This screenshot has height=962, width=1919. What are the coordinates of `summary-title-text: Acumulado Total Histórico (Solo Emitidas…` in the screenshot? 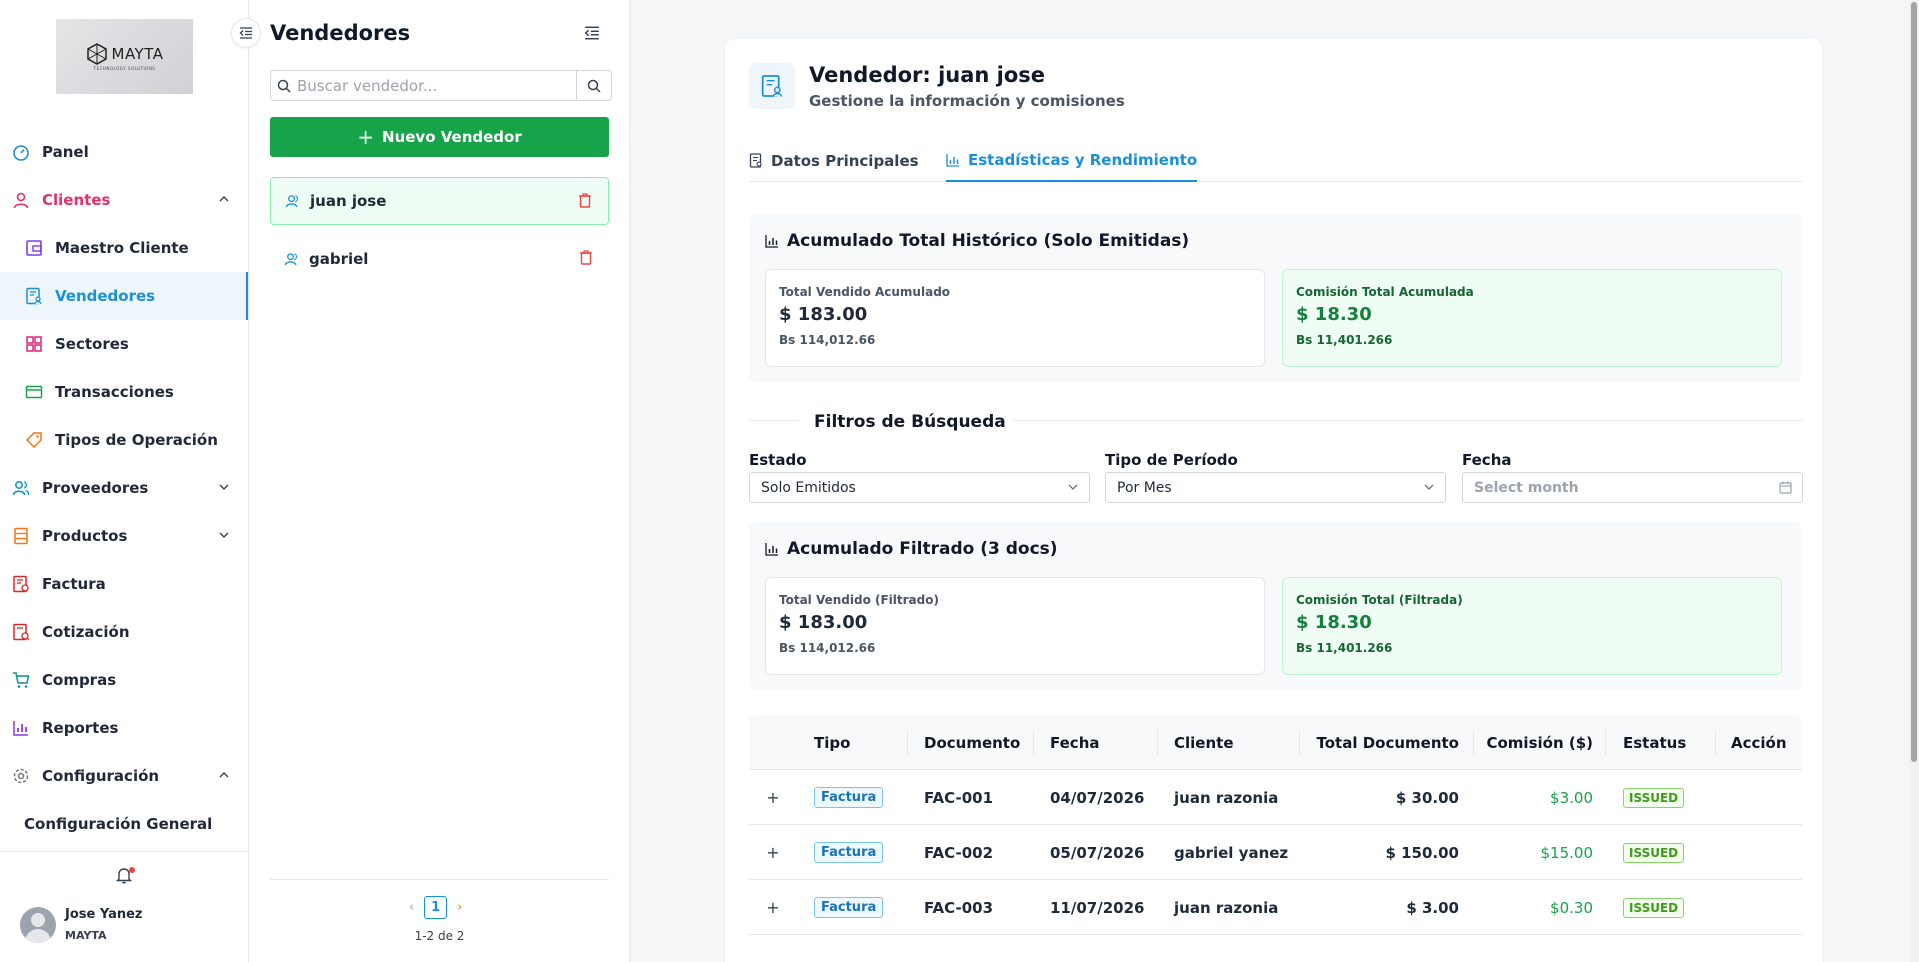 It's located at (988, 241).